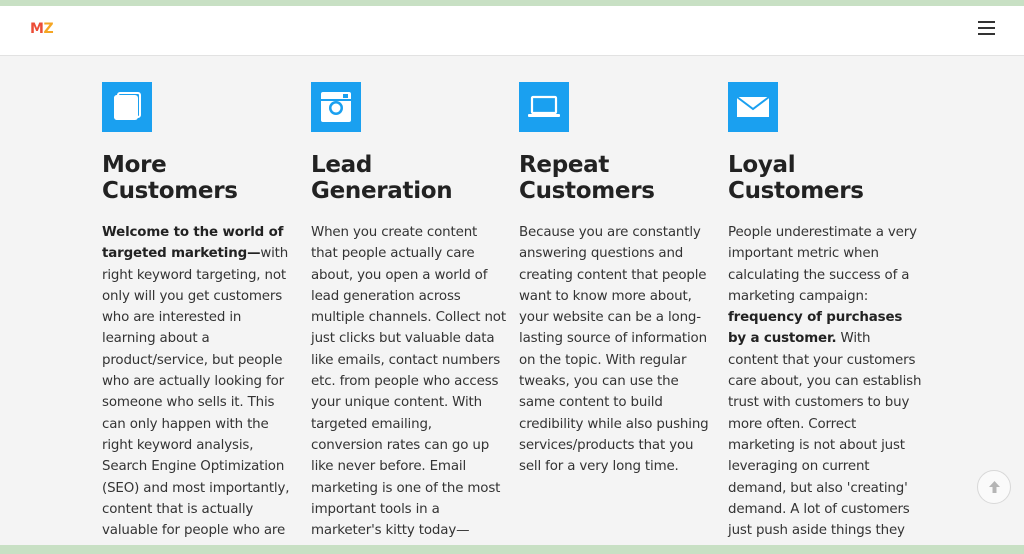 The height and width of the screenshot is (554, 1024). I want to click on instagram-icon, so click(336, 107).